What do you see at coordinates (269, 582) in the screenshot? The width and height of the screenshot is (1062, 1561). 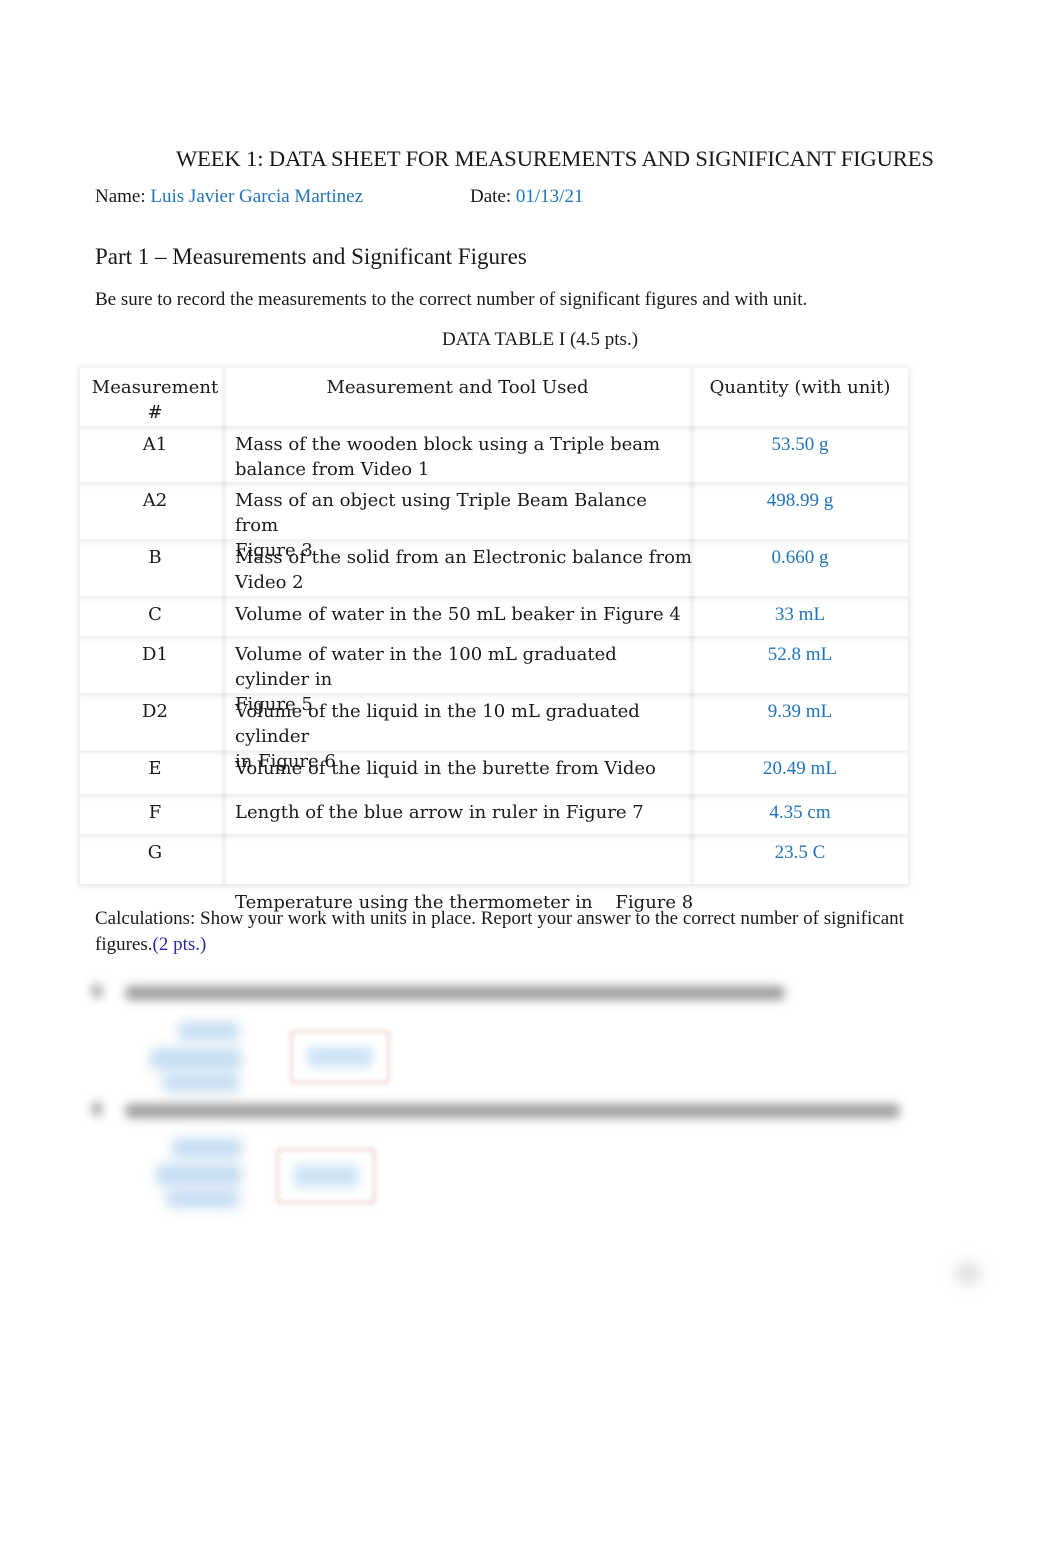 I see `row-desc-line2: Video 2` at bounding box center [269, 582].